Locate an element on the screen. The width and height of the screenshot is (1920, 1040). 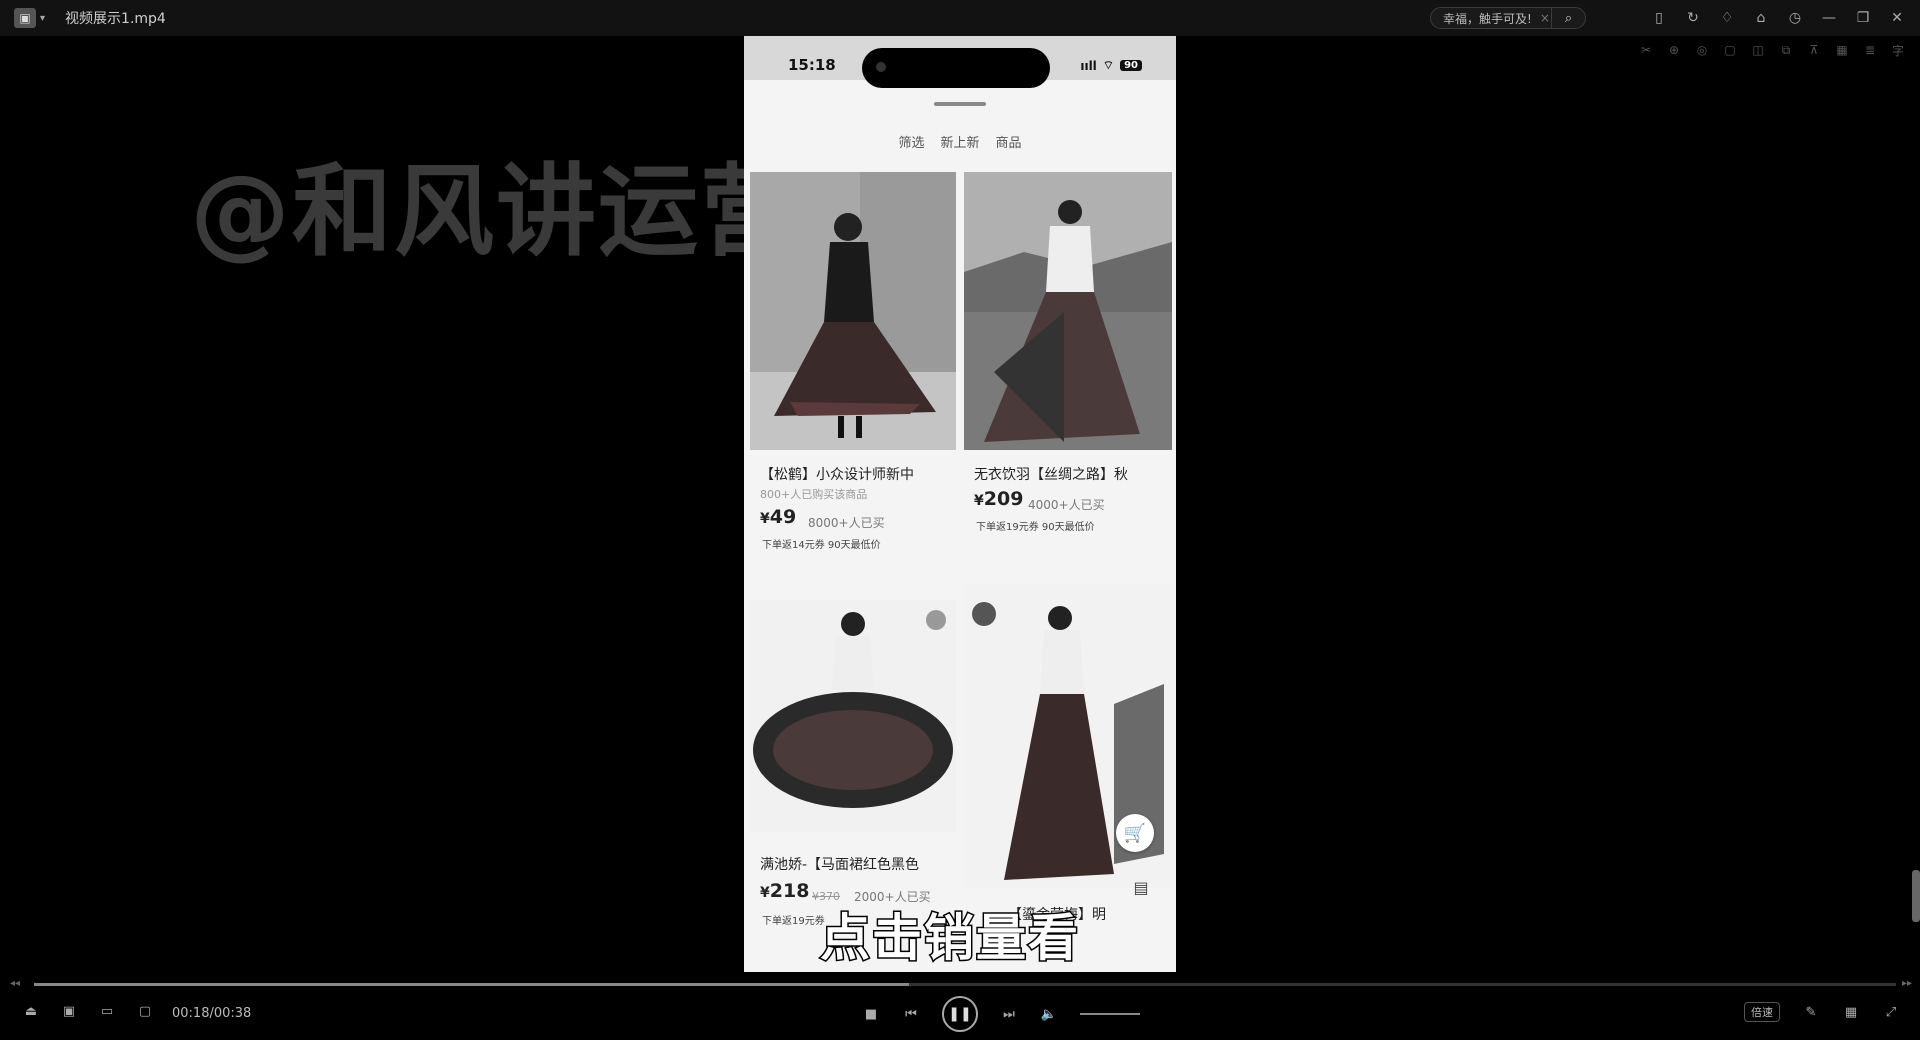
filter-row: 筛选 新上新 商品 is located at coordinates (960, 141).